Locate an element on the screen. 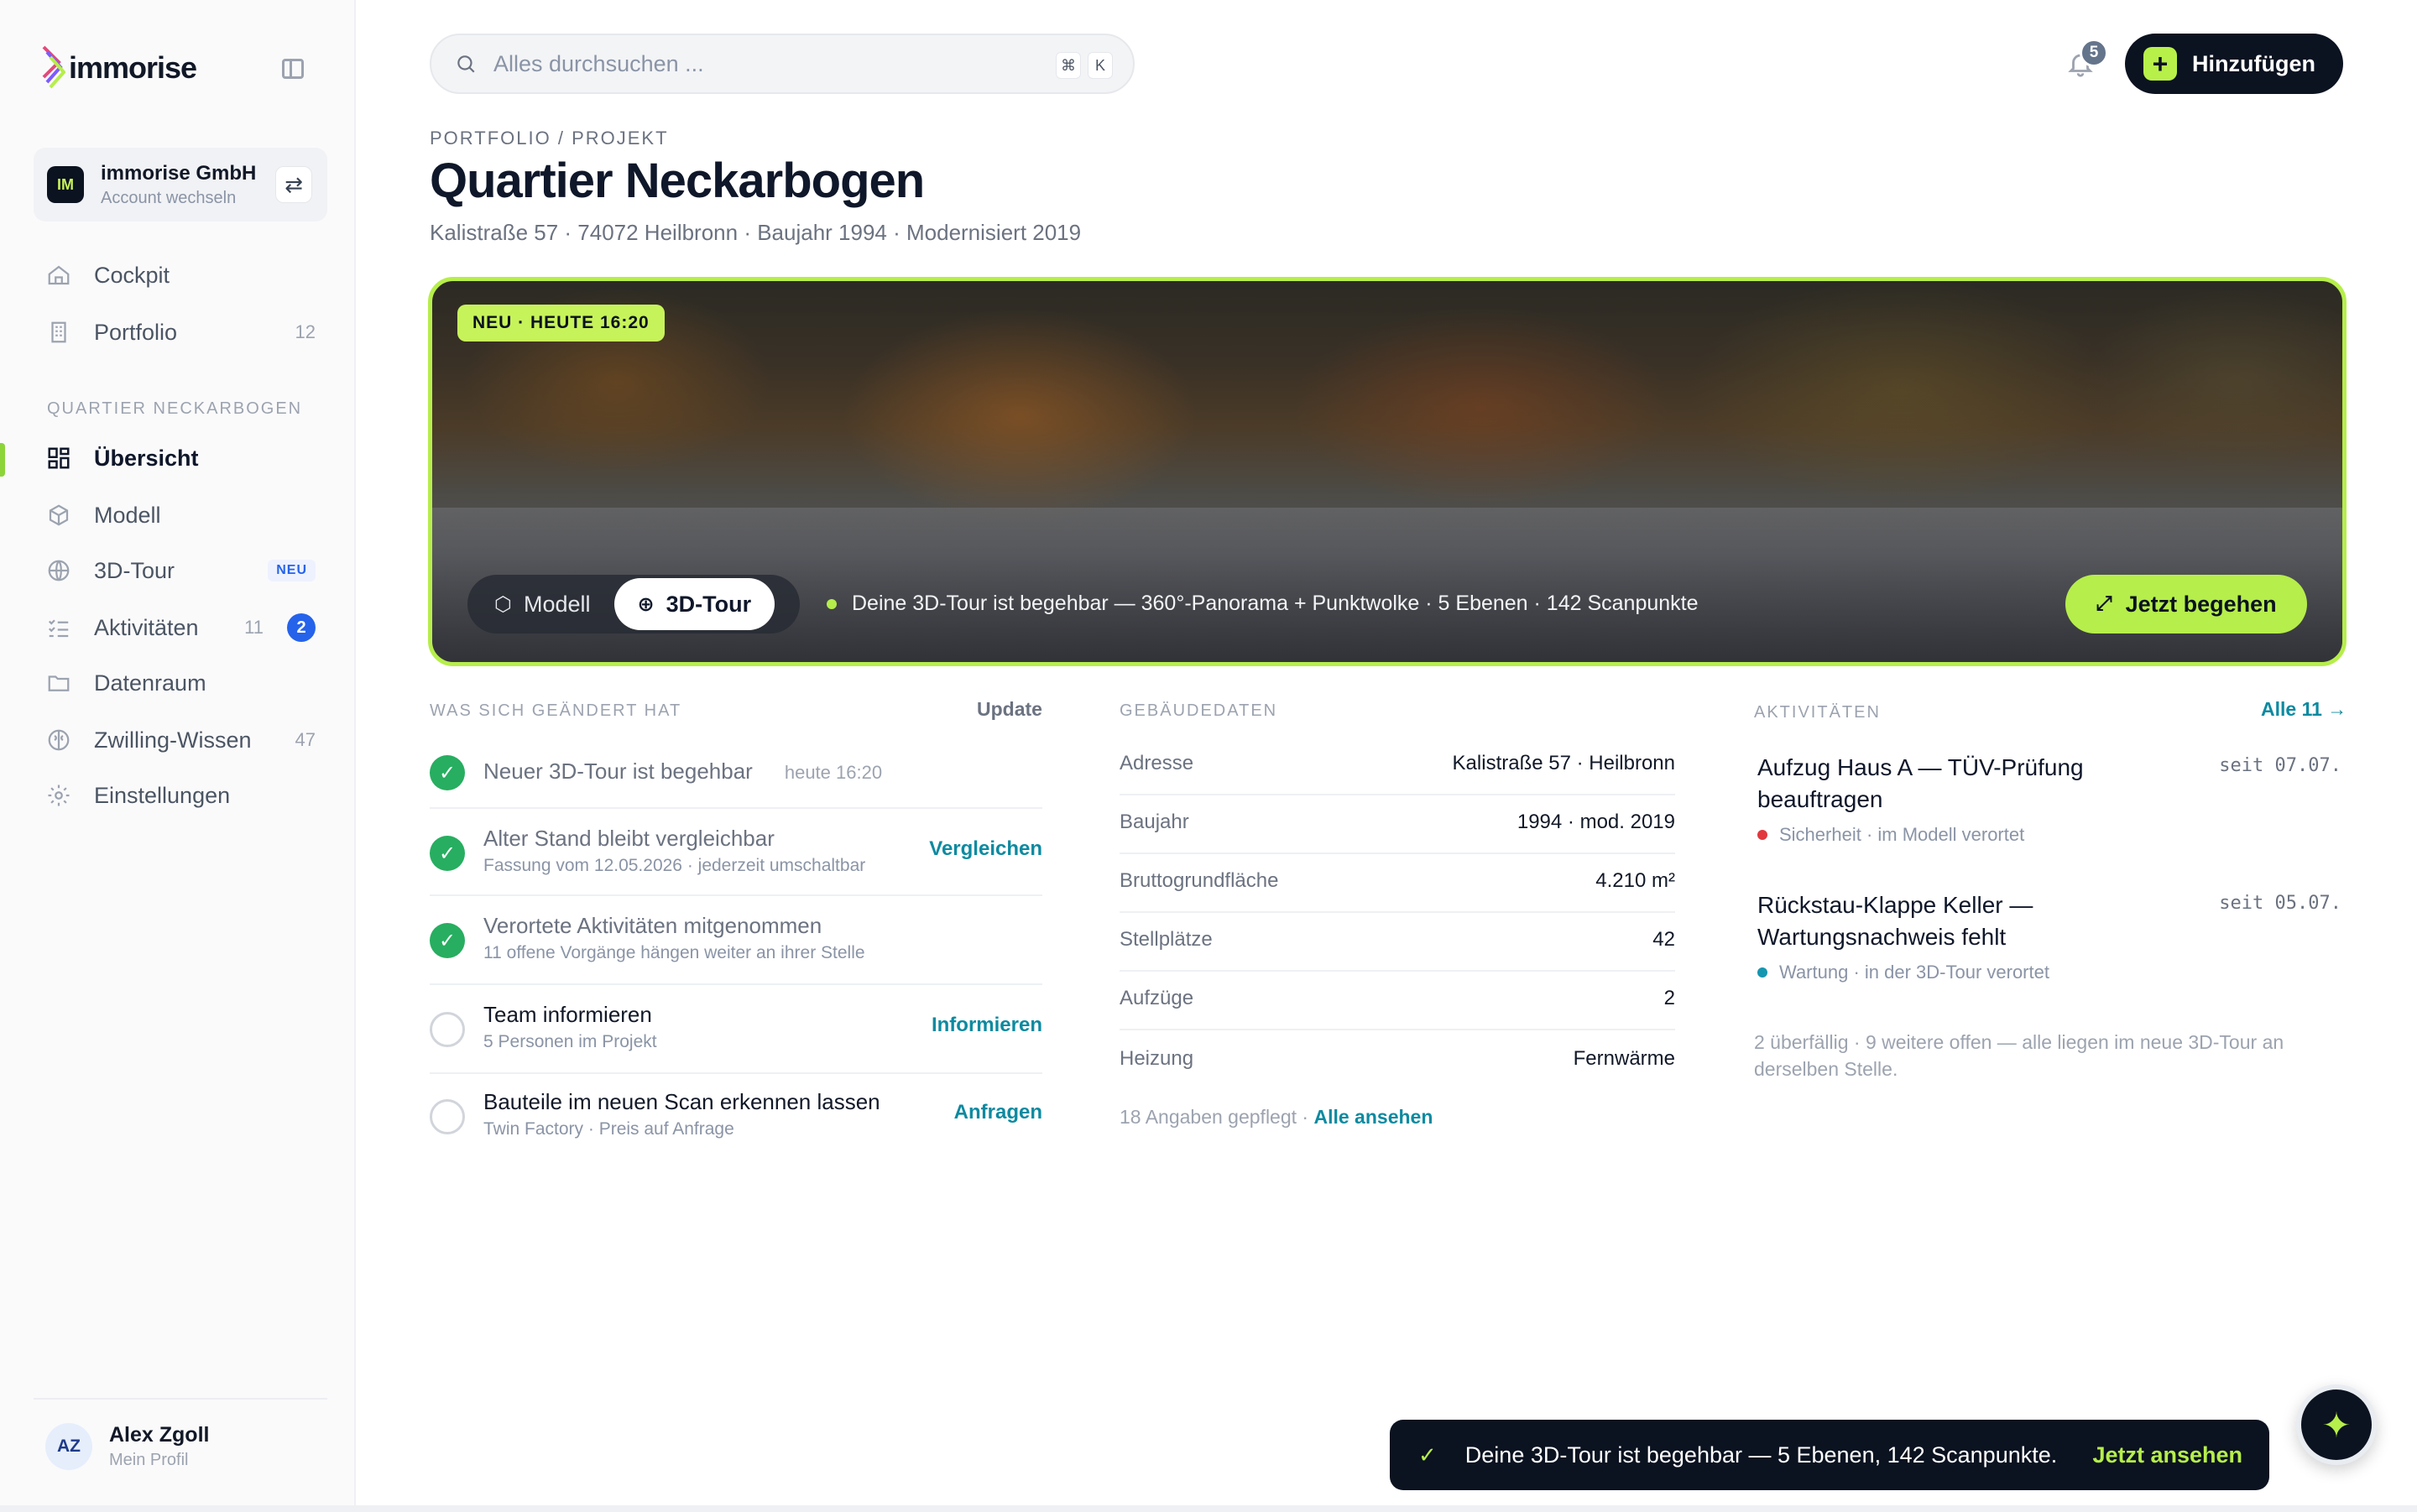 The width and height of the screenshot is (2417, 1512). breadcrumb: PORTFOLIO / PROJEKT is located at coordinates (549, 138).